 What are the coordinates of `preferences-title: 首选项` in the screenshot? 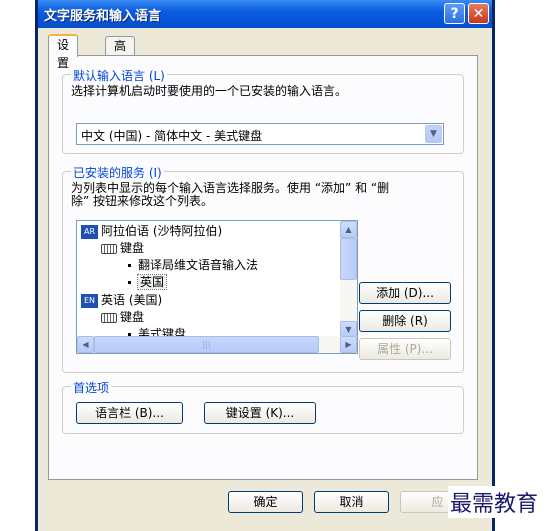 It's located at (91, 387).